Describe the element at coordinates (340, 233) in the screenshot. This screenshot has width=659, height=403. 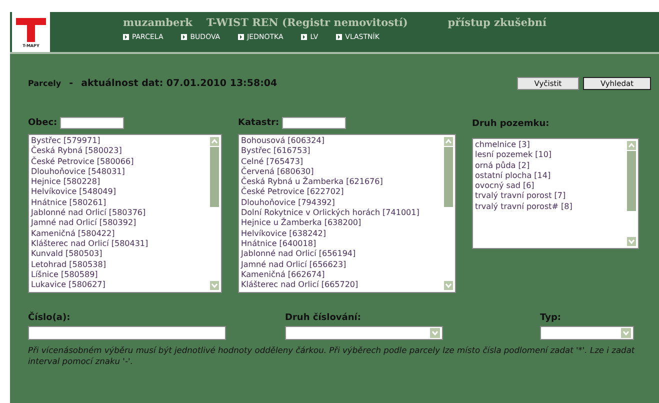
I see `list-item: Helvíkovice [638242]` at that location.